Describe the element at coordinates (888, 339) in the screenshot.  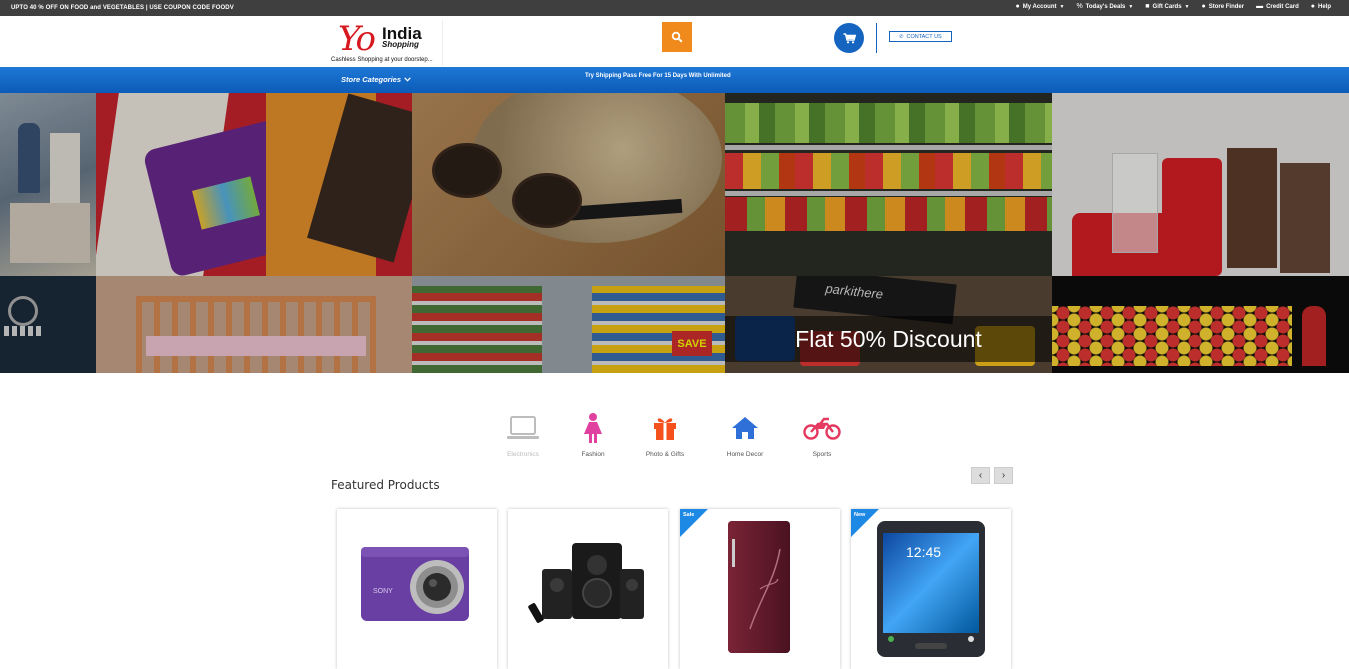
I see `hero-discount-banner: Flat 50% Discount` at that location.